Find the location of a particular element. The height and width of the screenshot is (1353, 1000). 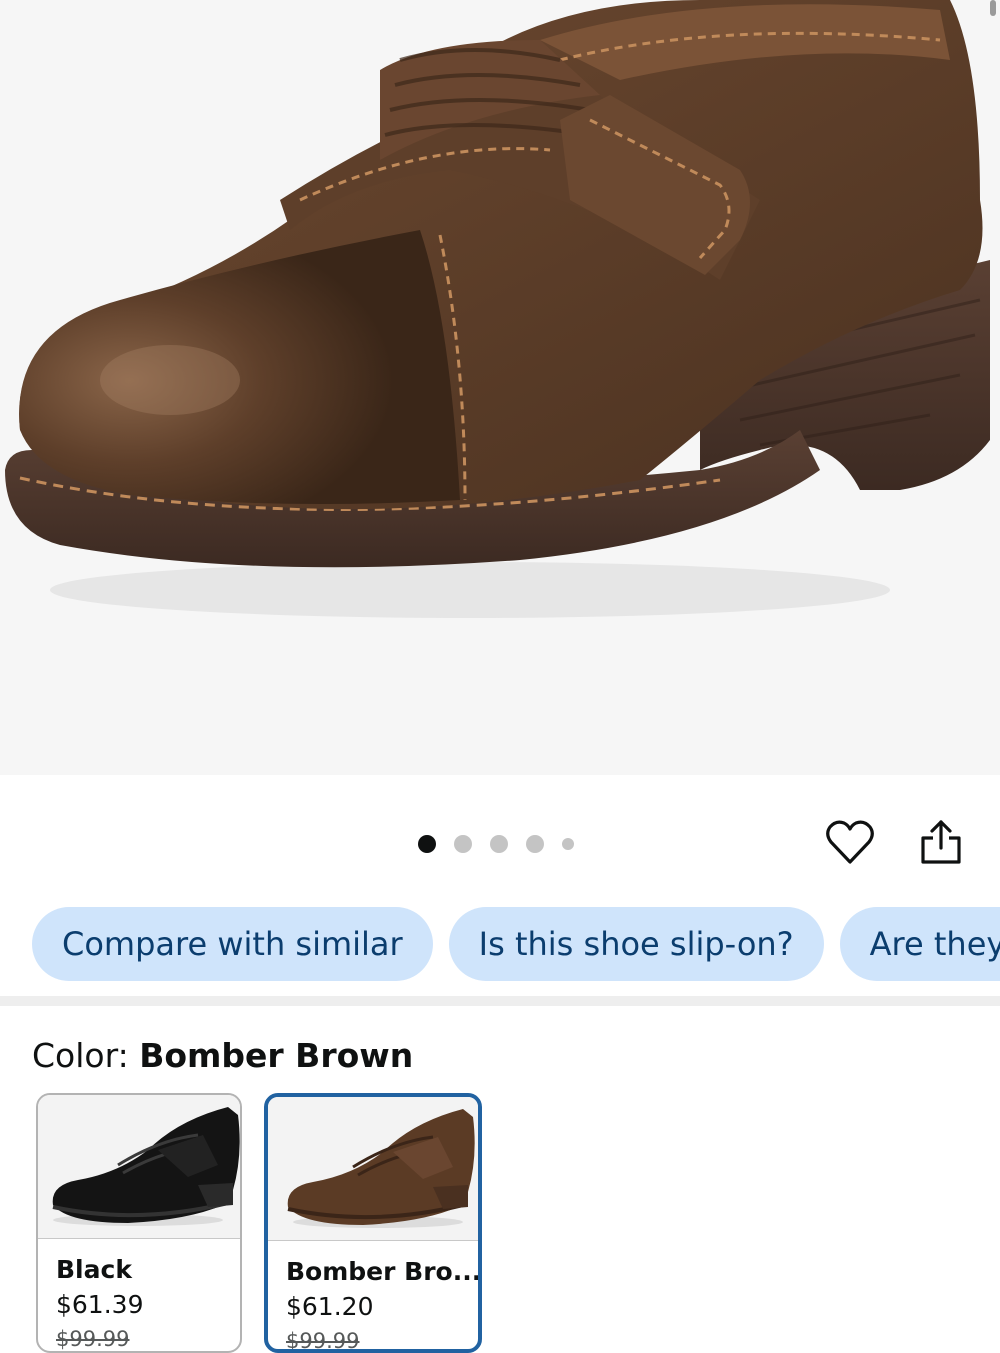

color-option-bomber-brown: Bomber Bro... $61.20 $99.99 is located at coordinates (373, 1223).